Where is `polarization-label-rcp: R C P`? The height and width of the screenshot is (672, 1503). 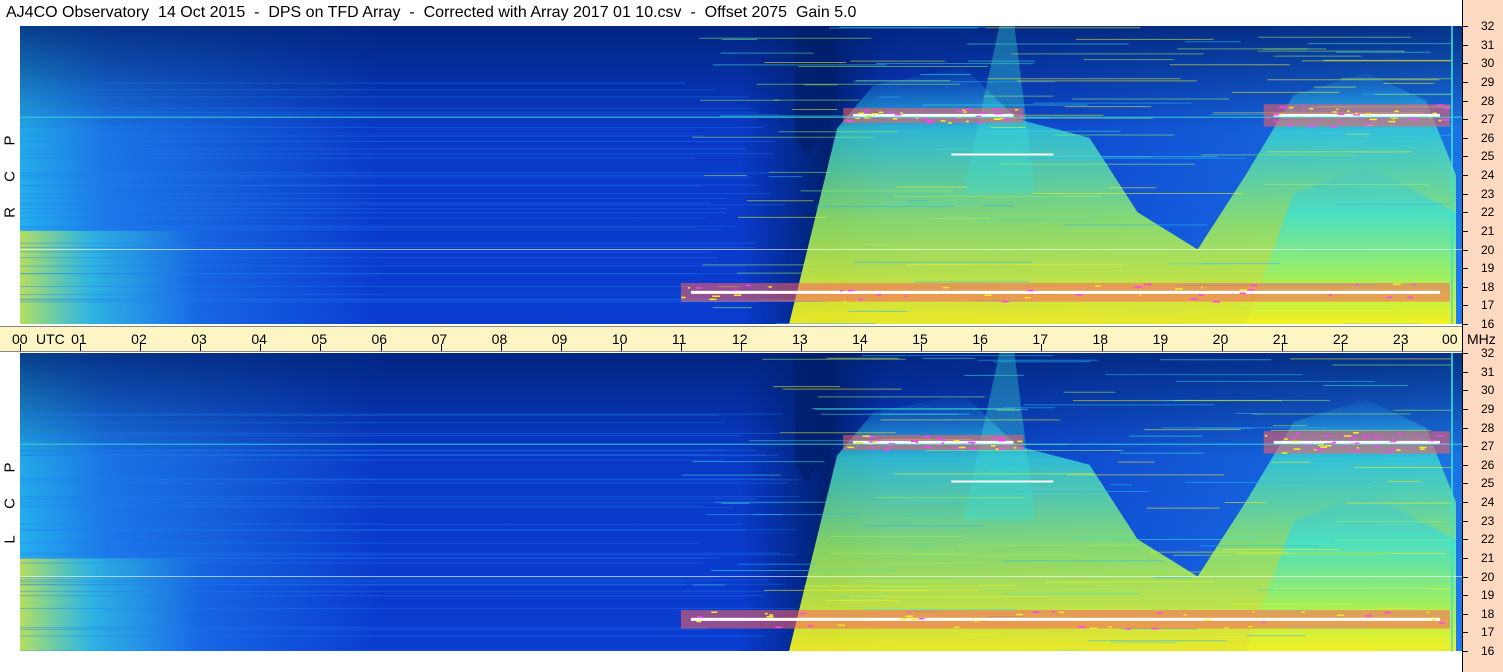
polarization-label-rcp: R C P is located at coordinates (10, 175).